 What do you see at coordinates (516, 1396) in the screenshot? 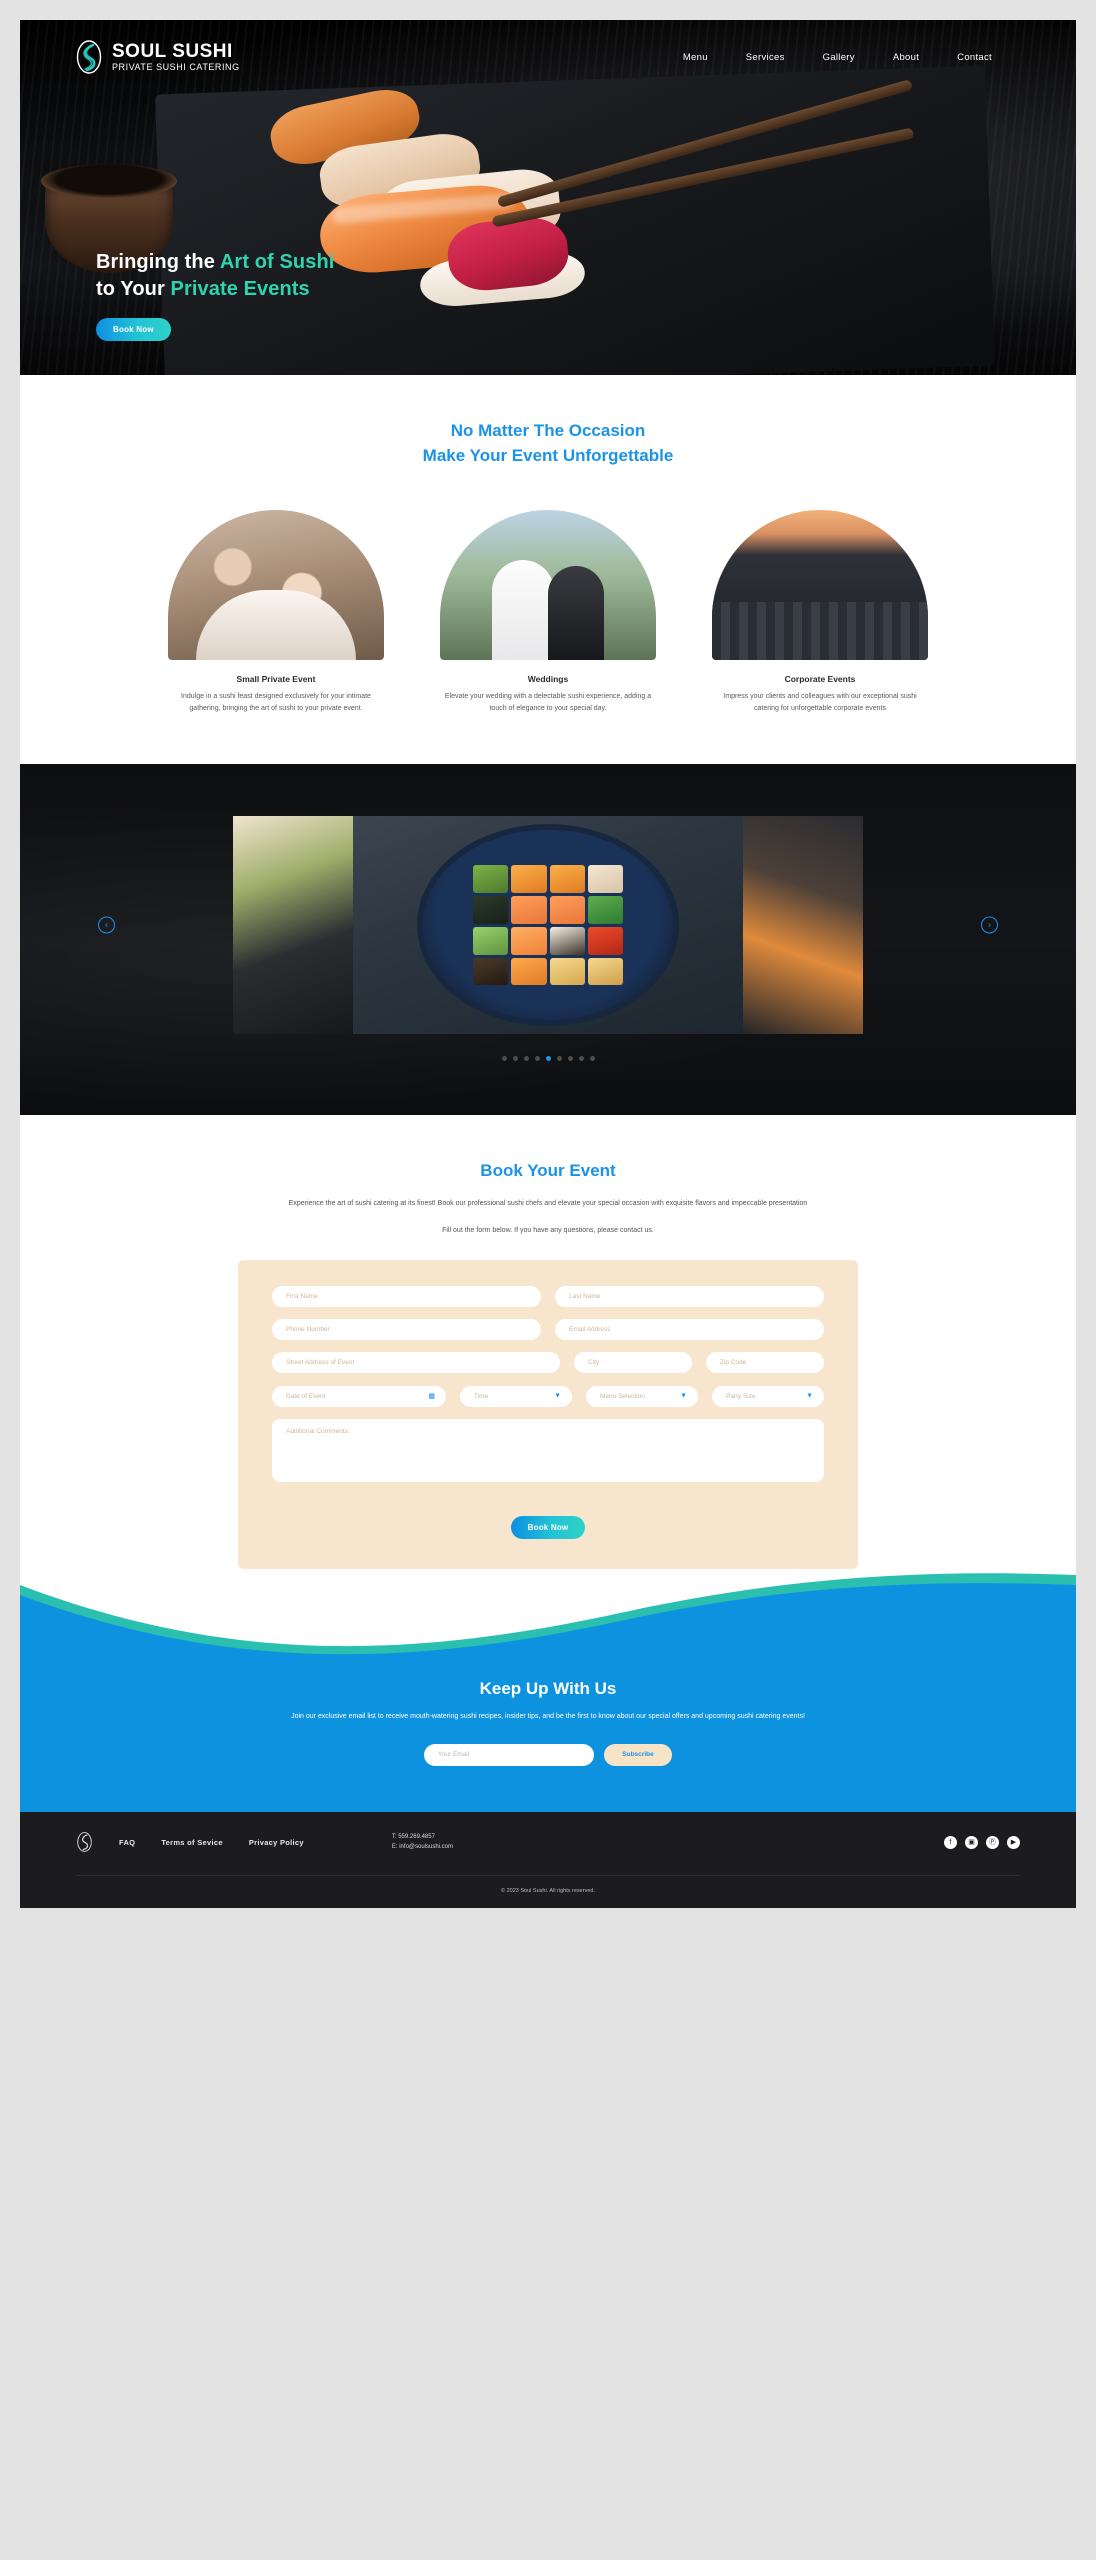
I see `time-field: ▼` at bounding box center [516, 1396].